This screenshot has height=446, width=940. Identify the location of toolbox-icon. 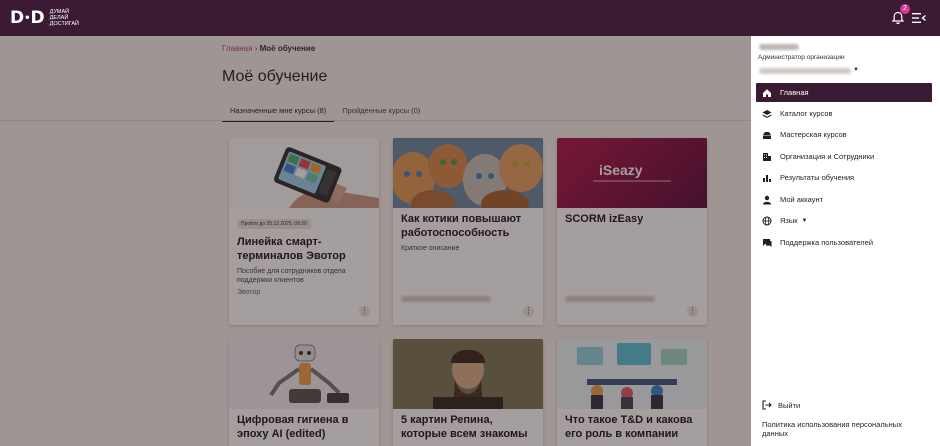
(767, 135).